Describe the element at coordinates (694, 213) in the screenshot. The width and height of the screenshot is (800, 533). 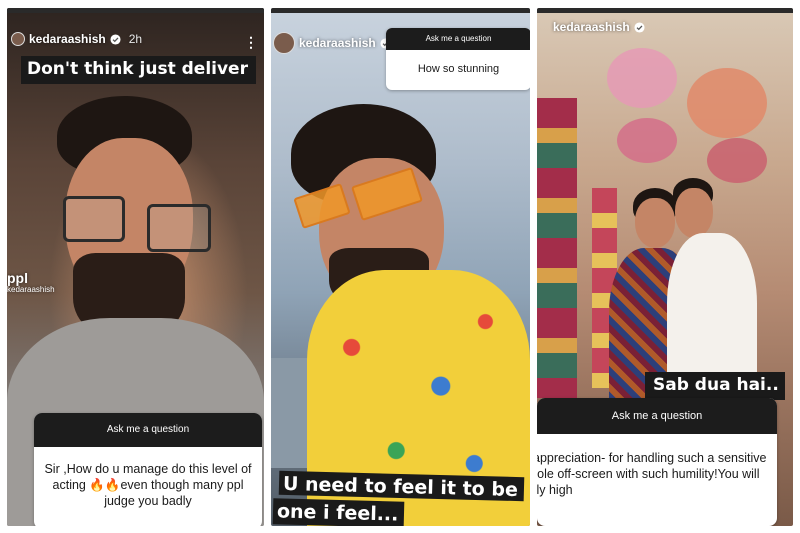
I see `man-face` at that location.